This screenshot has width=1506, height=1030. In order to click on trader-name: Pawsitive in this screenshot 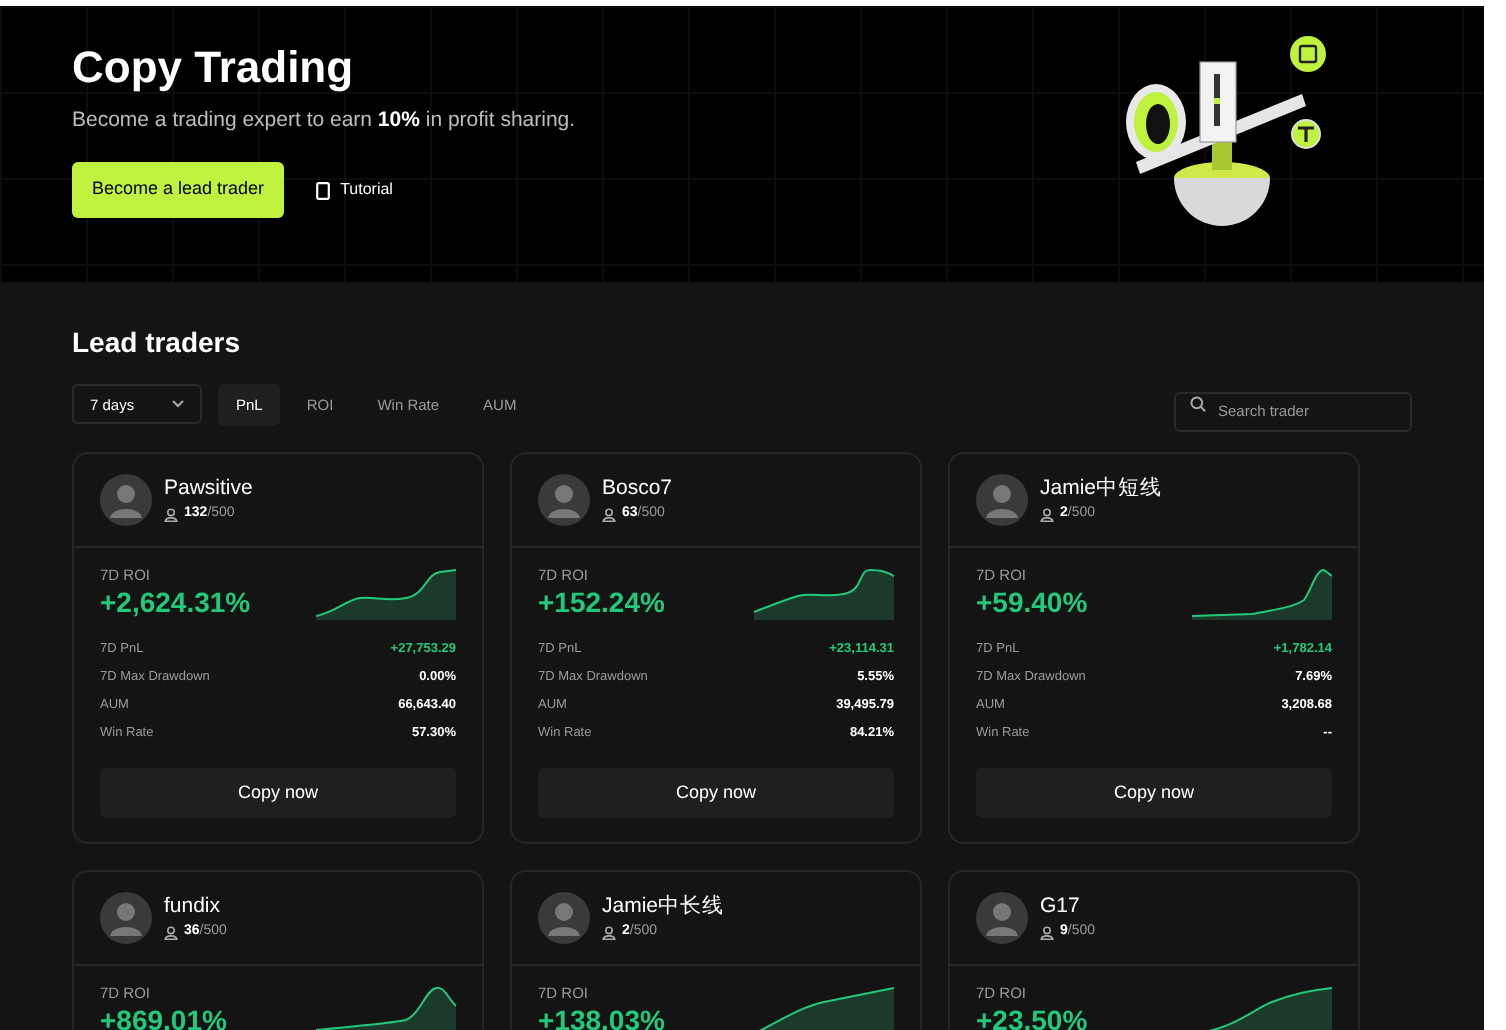, I will do `click(208, 488)`.